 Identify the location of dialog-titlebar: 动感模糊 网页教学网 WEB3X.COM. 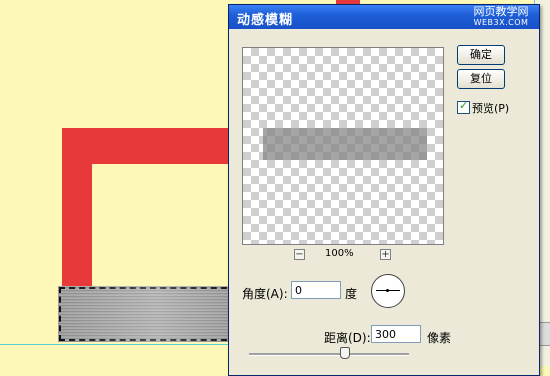
(384, 17).